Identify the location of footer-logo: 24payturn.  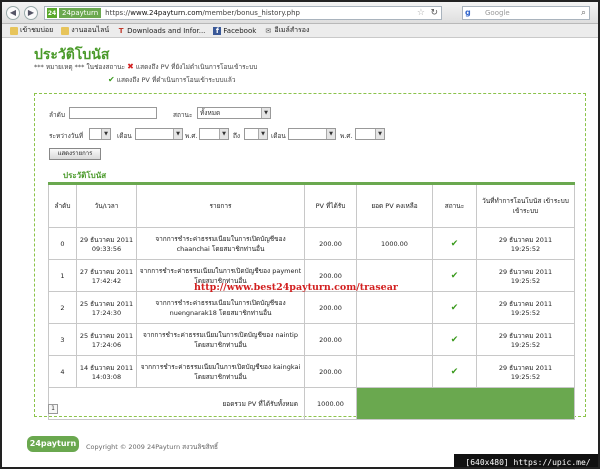
(53, 444).